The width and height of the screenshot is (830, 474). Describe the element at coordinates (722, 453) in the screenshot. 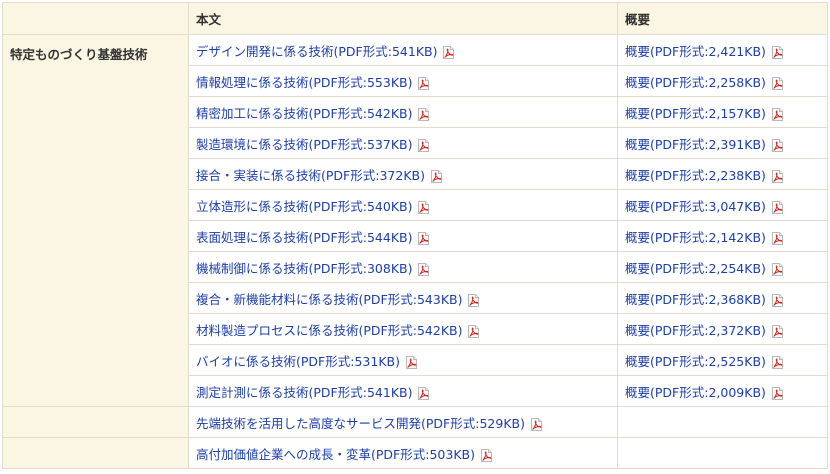

I see `empty-summary-cell` at that location.